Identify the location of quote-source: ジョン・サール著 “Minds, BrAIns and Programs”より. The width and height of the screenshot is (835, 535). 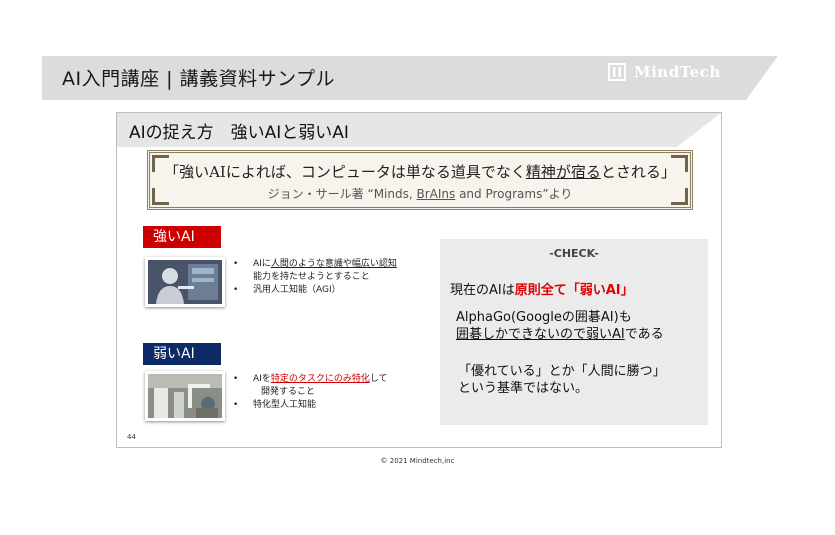
(420, 193).